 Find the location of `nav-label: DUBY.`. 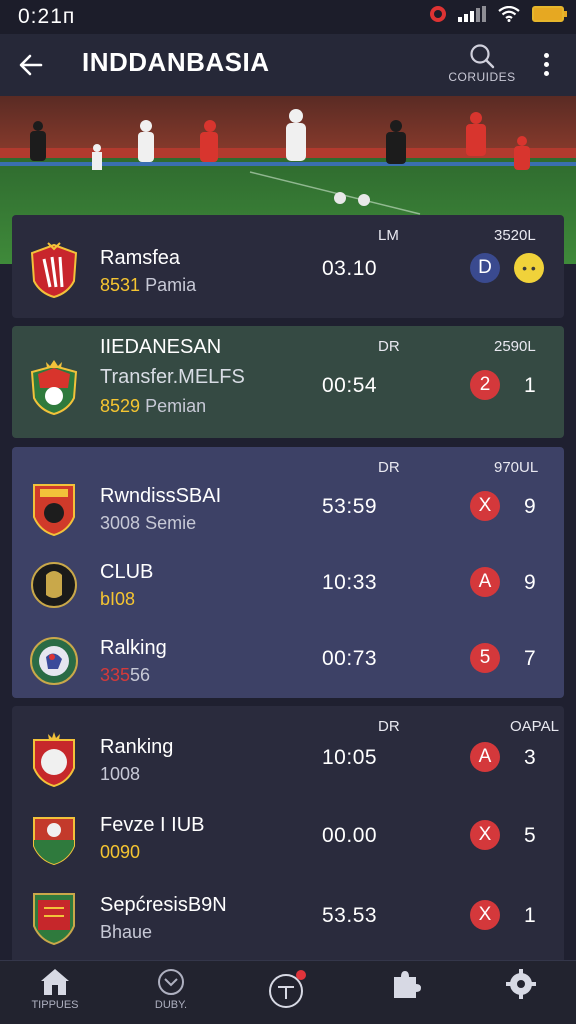

nav-label: DUBY. is located at coordinates (171, 1005).